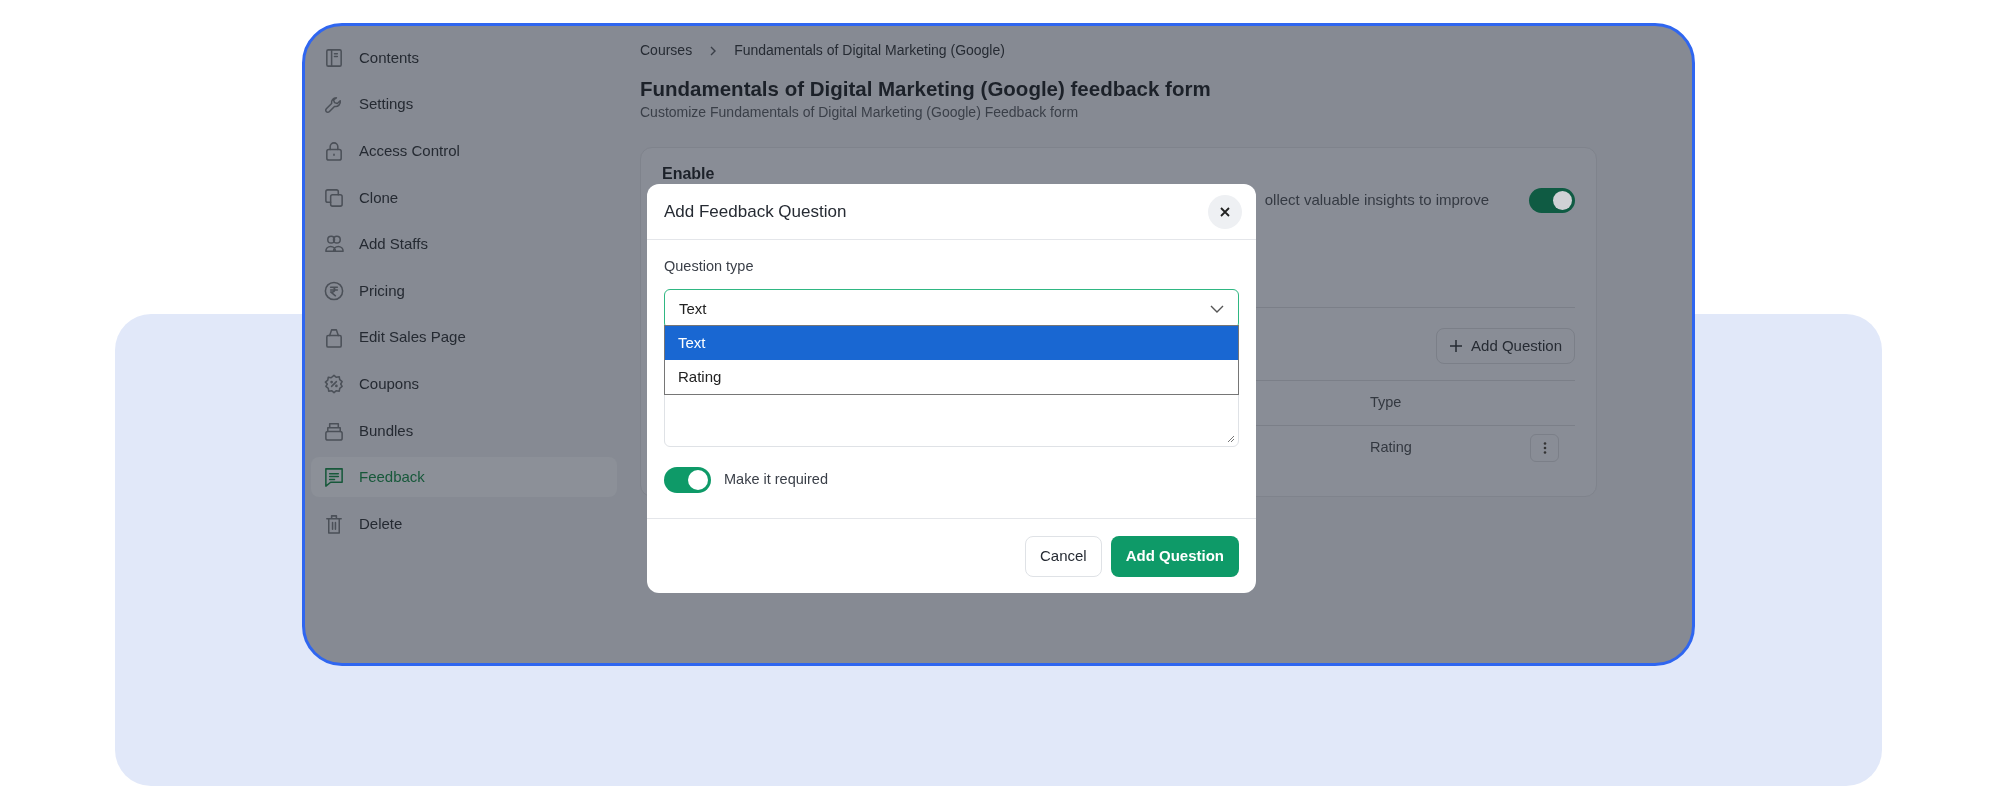 The height and width of the screenshot is (804, 1996). I want to click on chevron-down-icon, so click(1217, 308).